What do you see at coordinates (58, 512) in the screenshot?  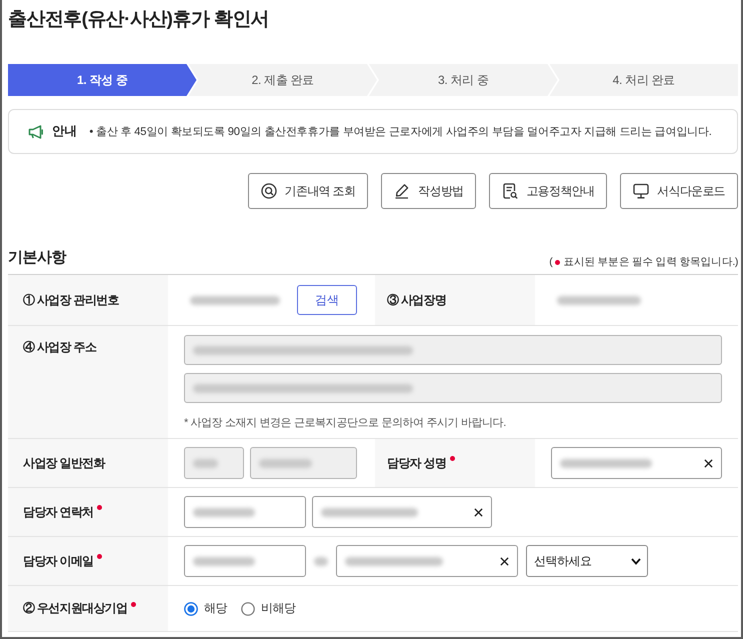 I see `field-label: 담당자 연락처` at bounding box center [58, 512].